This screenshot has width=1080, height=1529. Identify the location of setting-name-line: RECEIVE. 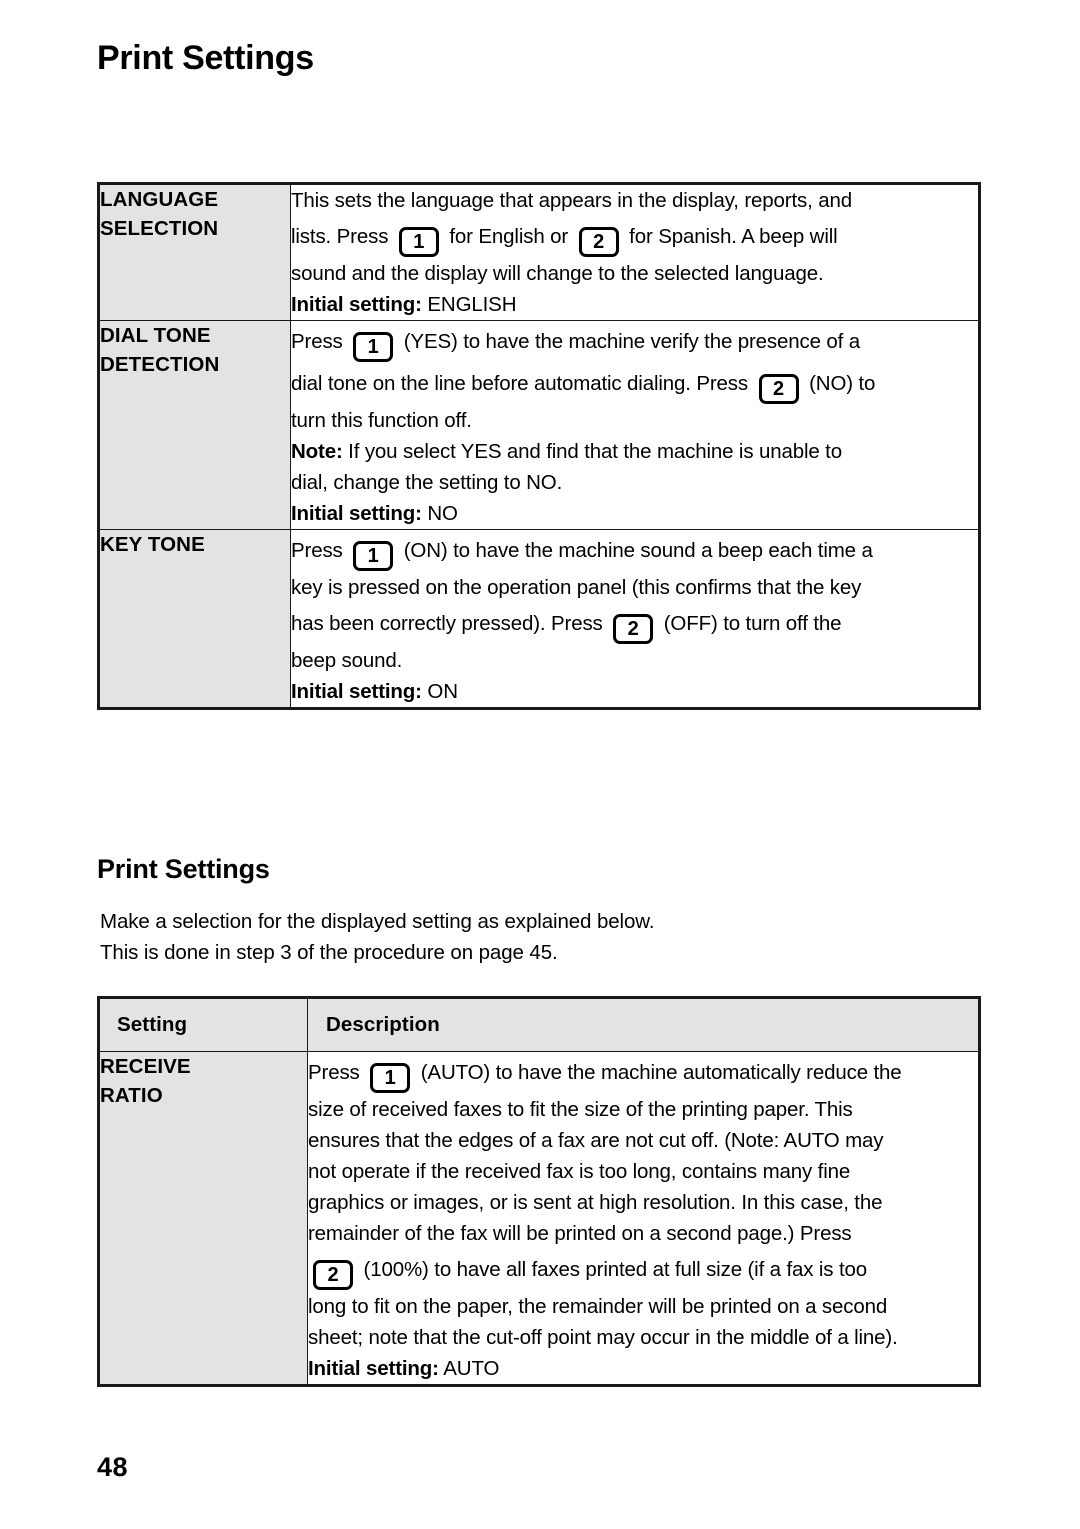
(145, 1066).